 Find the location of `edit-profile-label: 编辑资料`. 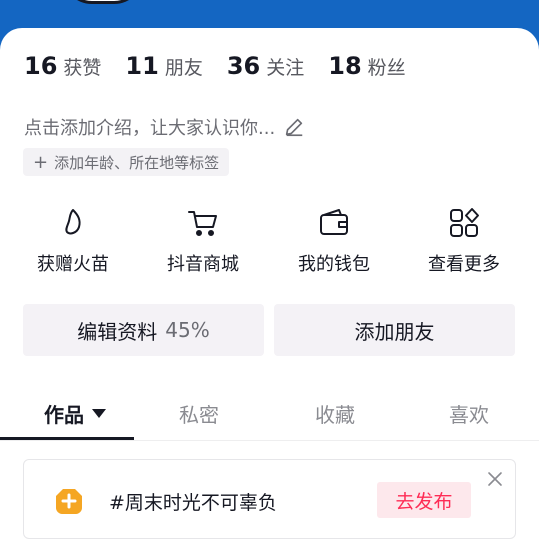

edit-profile-label: 编辑资料 is located at coordinates (117, 331).